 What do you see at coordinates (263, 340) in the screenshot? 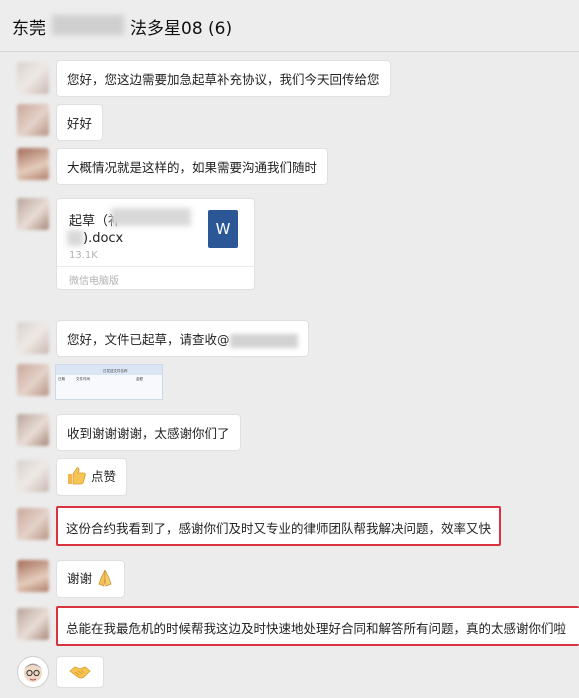
I see `redacted-mention` at bounding box center [263, 340].